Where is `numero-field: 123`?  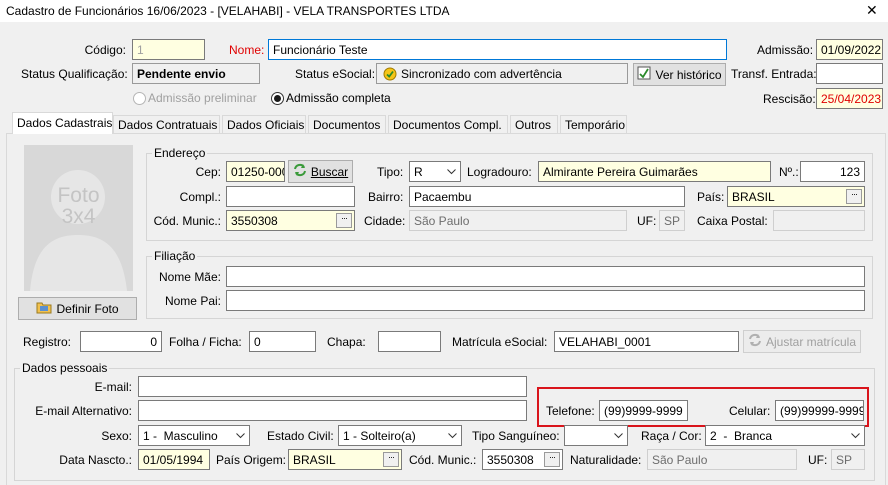 numero-field: 123 is located at coordinates (832, 171).